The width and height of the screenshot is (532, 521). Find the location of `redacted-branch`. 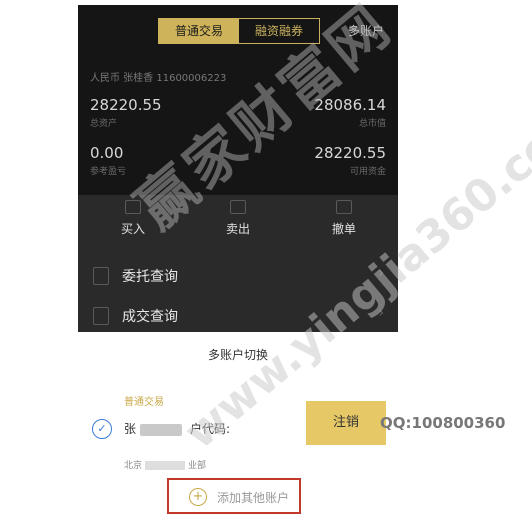

redacted-branch is located at coordinates (165, 465).